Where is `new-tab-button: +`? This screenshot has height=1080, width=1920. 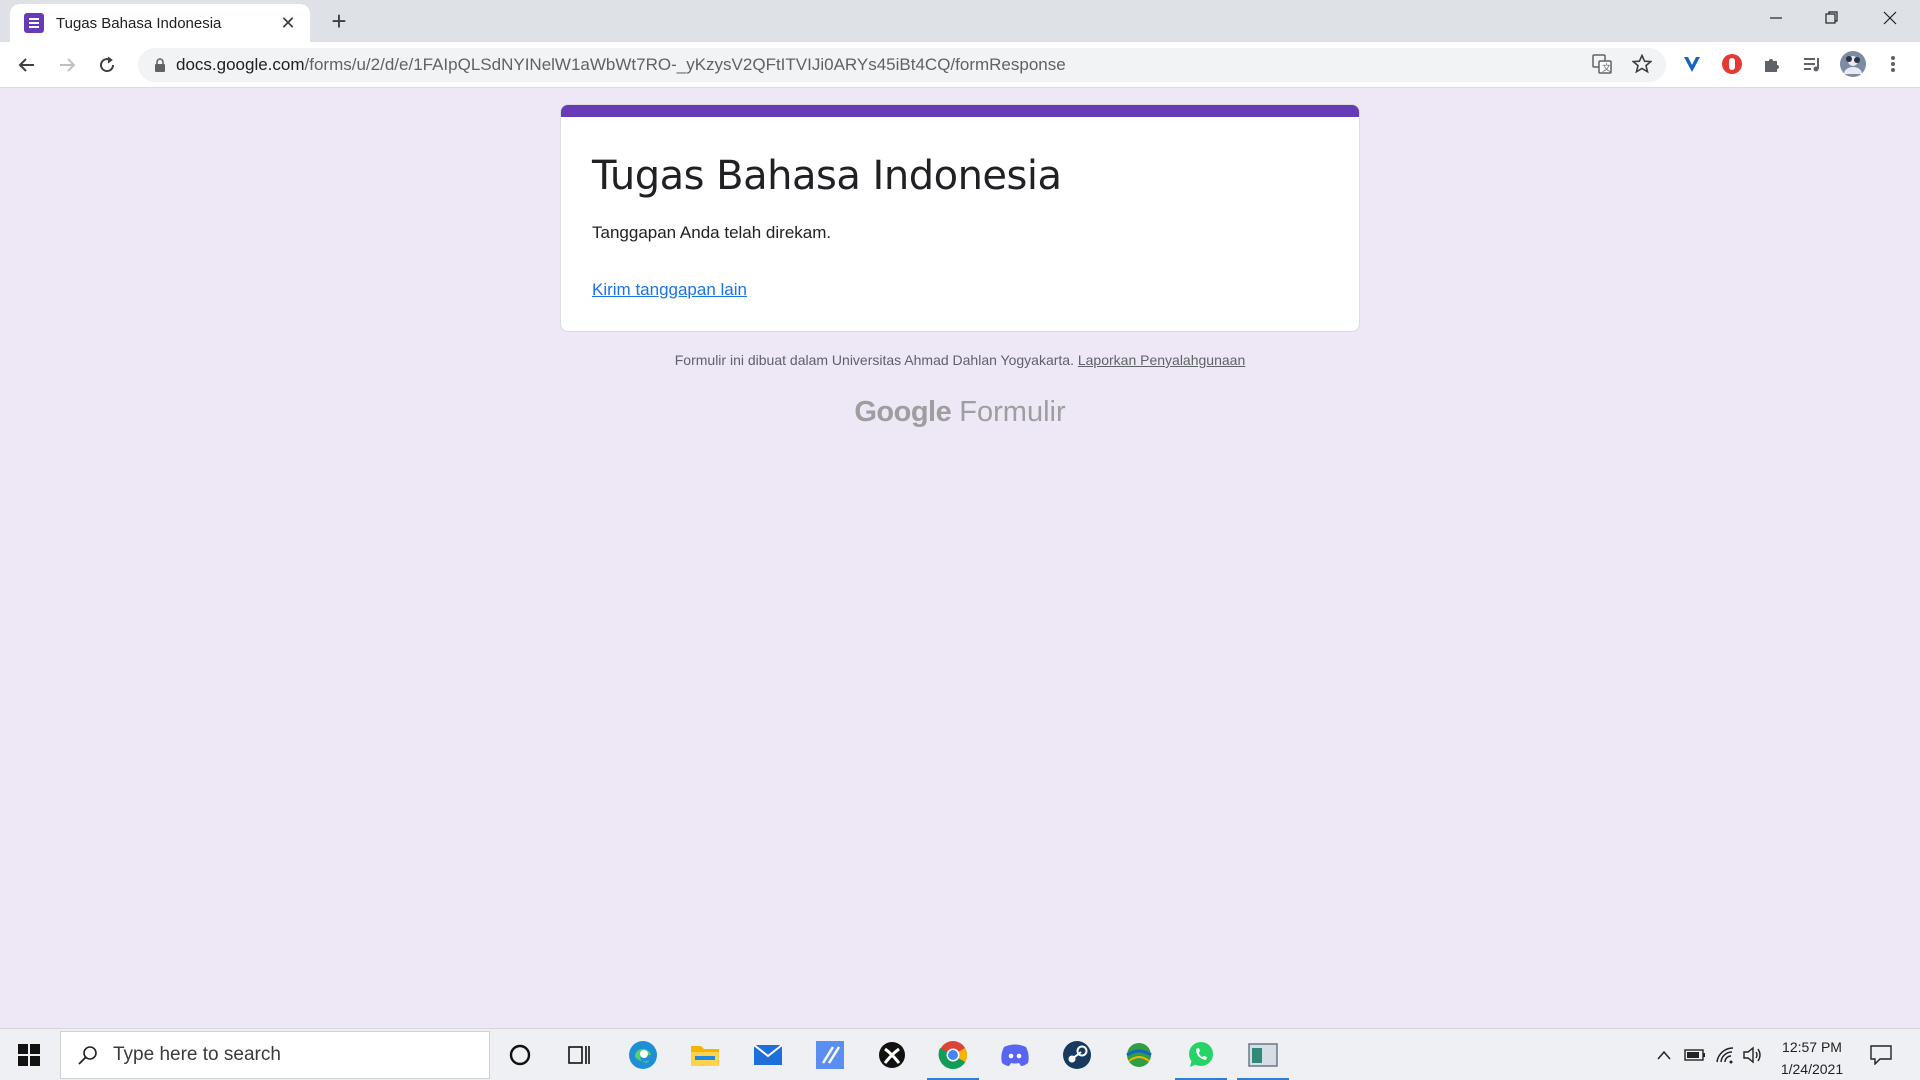 new-tab-button: + is located at coordinates (339, 21).